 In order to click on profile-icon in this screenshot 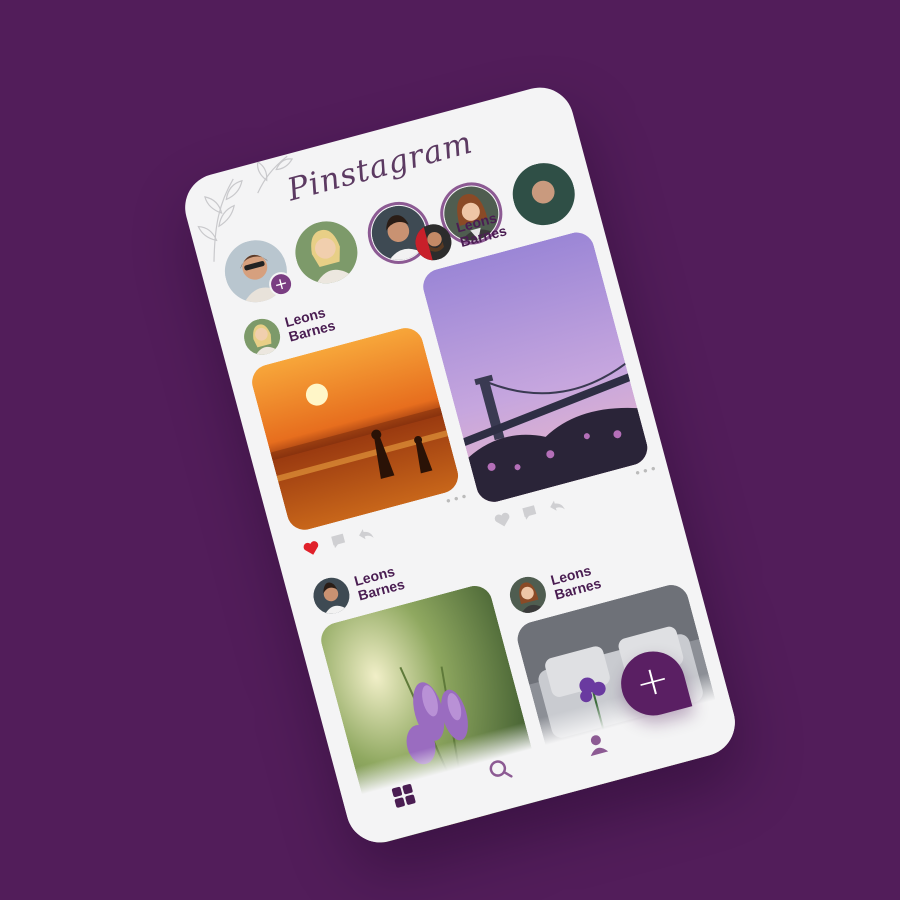, I will do `click(597, 744)`.